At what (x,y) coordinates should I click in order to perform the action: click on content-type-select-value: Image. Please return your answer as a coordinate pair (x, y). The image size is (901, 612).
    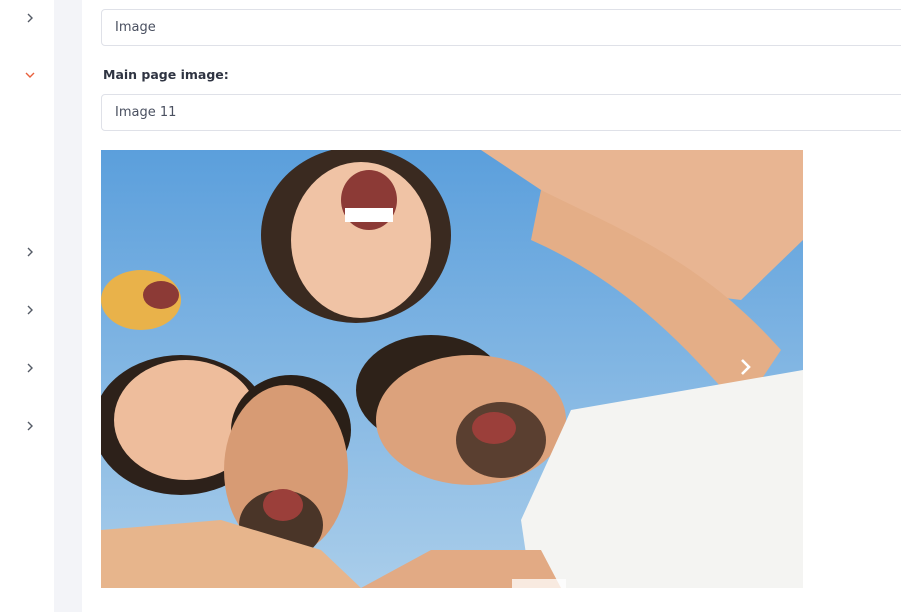
    Looking at the image, I should click on (135, 27).